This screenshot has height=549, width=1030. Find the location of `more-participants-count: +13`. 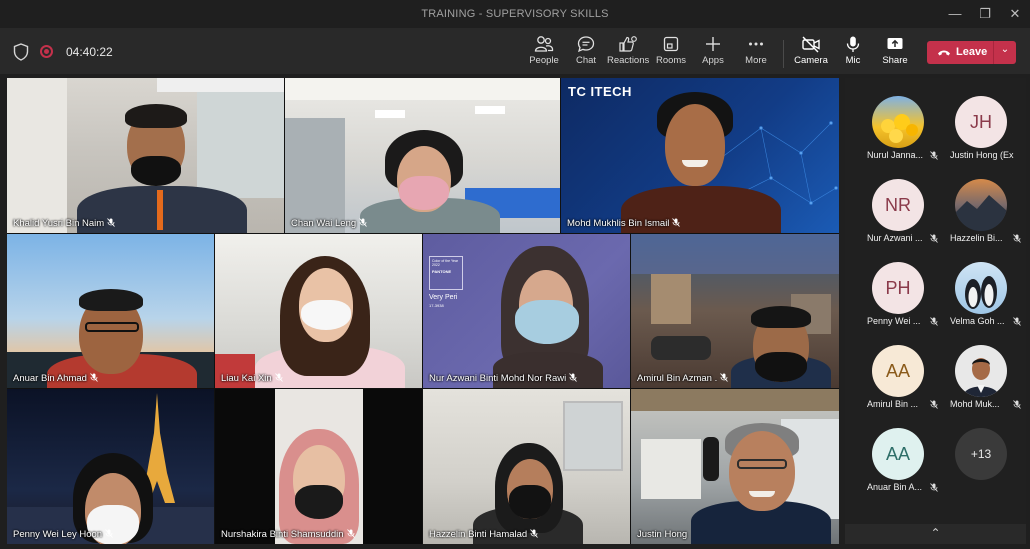

more-participants-count: +13 is located at coordinates (981, 454).